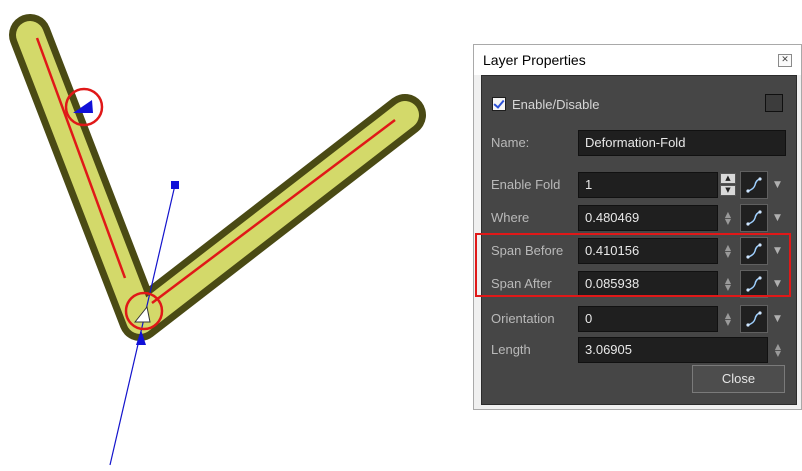 The height and width of the screenshot is (471, 802). I want to click on orientation-spin-icon: ▲ ▼, so click(728, 319).